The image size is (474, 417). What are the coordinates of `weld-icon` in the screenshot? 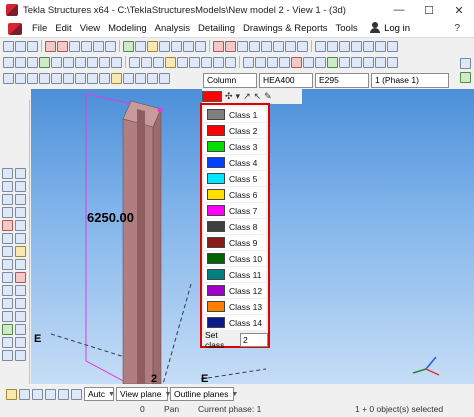 It's located at (302, 46).